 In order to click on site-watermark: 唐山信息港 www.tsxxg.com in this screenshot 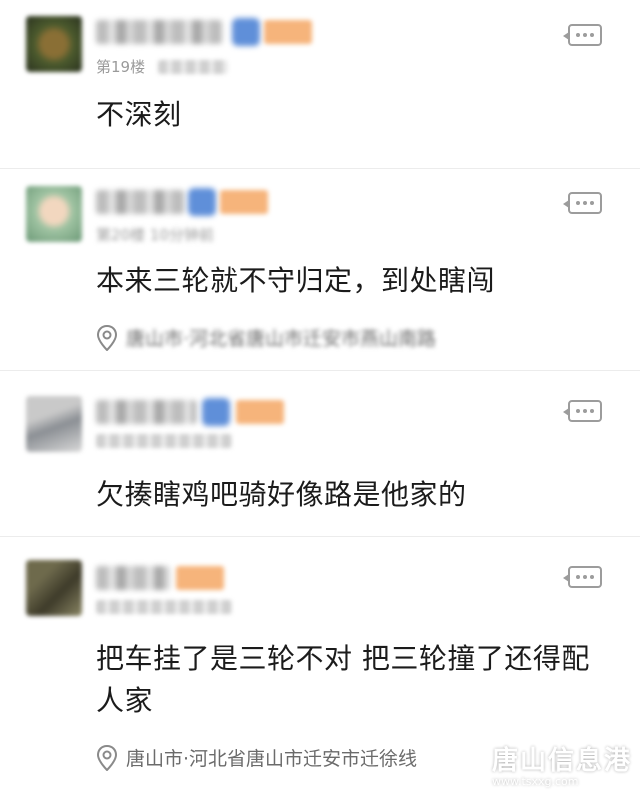, I will do `click(539, 764)`.